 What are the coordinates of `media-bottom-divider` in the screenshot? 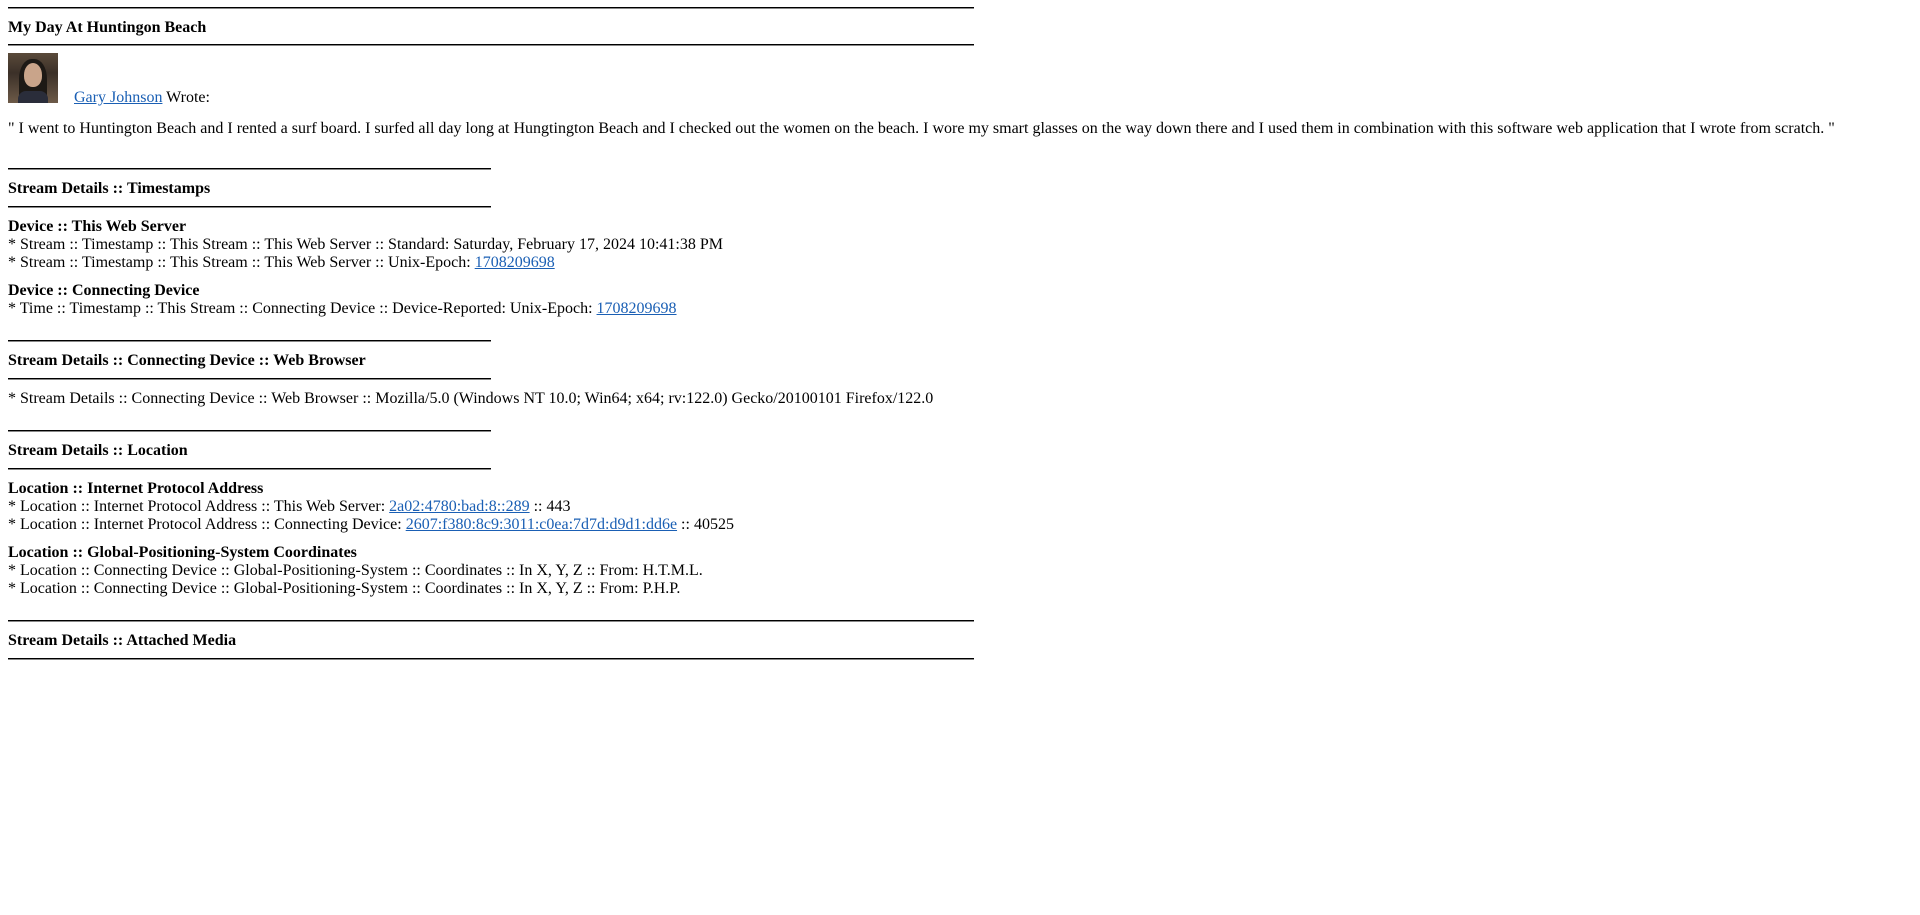 It's located at (491, 659).